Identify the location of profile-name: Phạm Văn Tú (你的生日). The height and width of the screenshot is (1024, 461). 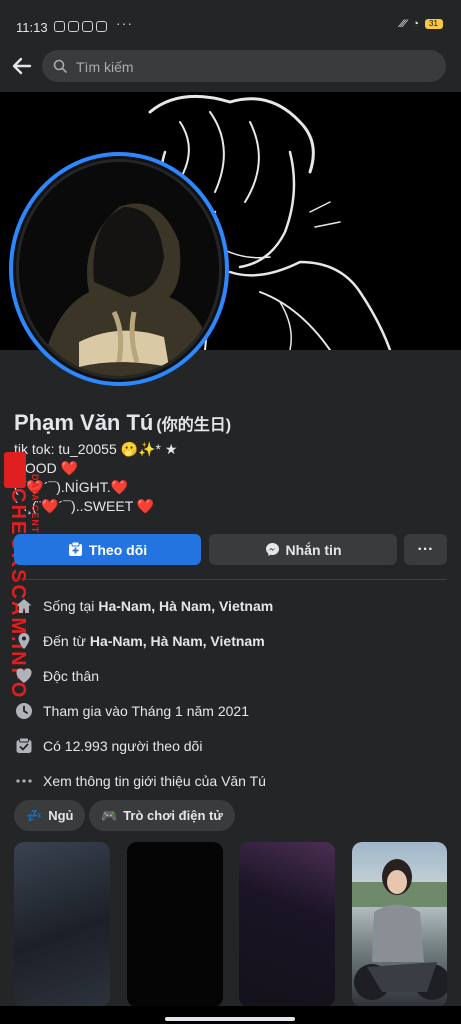
(122, 423).